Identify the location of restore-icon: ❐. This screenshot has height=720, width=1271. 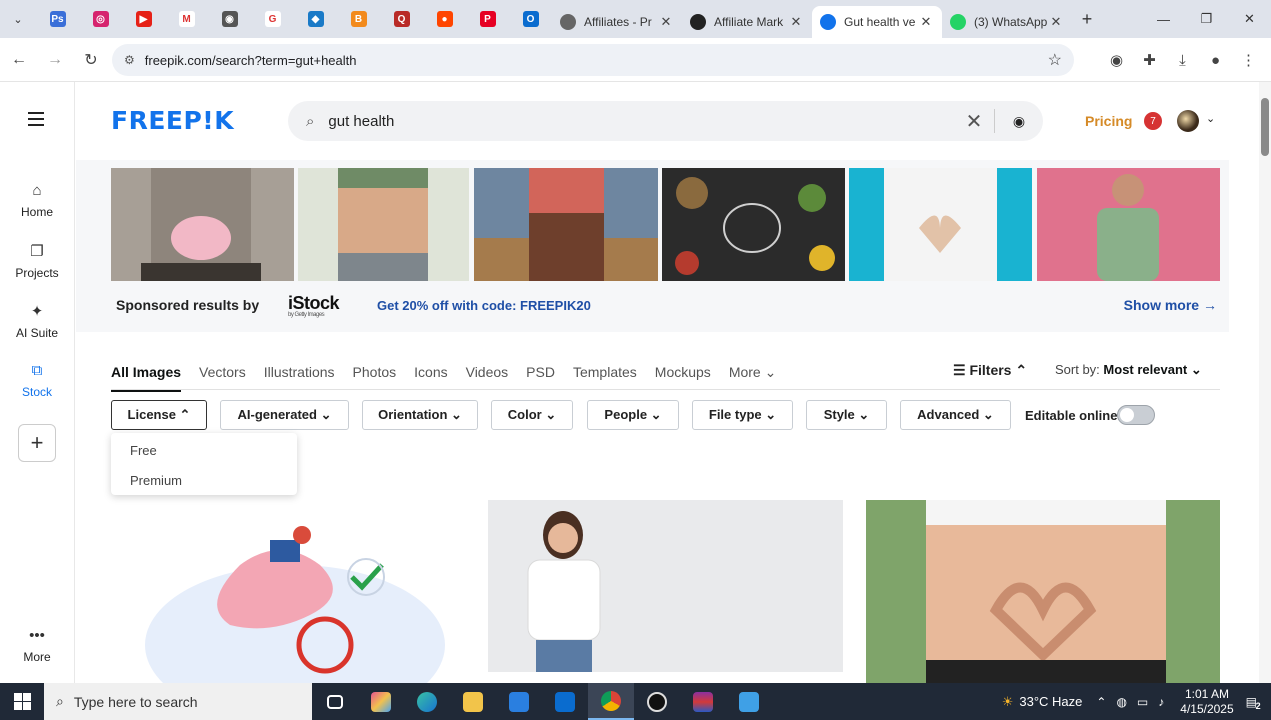
(1206, 19).